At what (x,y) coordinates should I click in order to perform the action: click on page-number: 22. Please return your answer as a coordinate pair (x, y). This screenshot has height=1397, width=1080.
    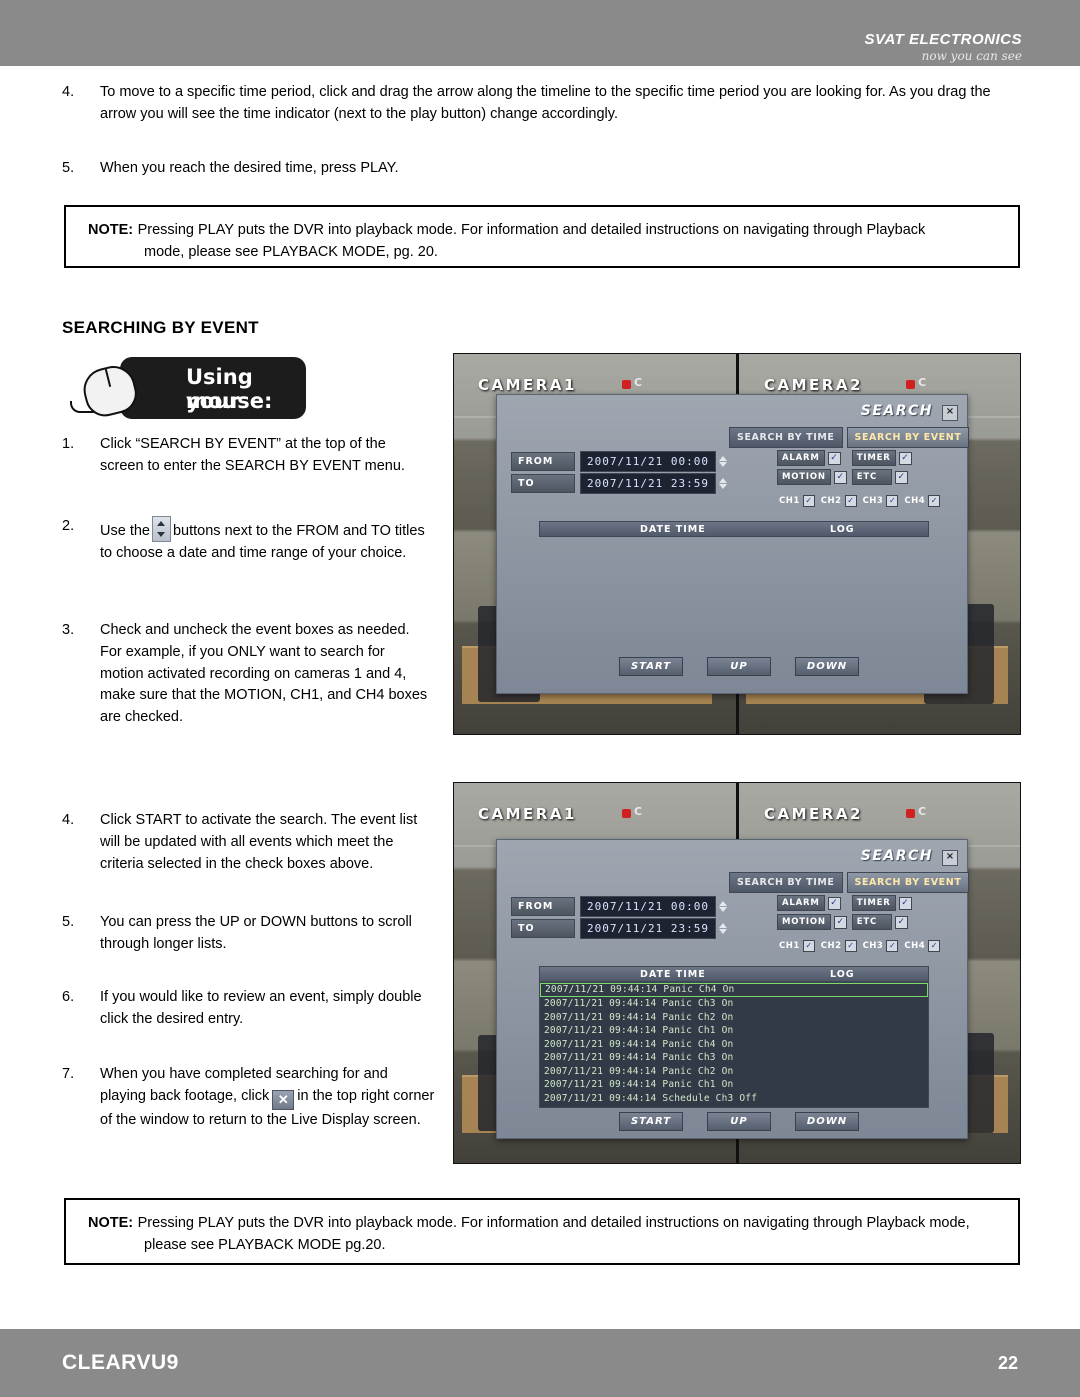
    Looking at the image, I should click on (1007, 1363).